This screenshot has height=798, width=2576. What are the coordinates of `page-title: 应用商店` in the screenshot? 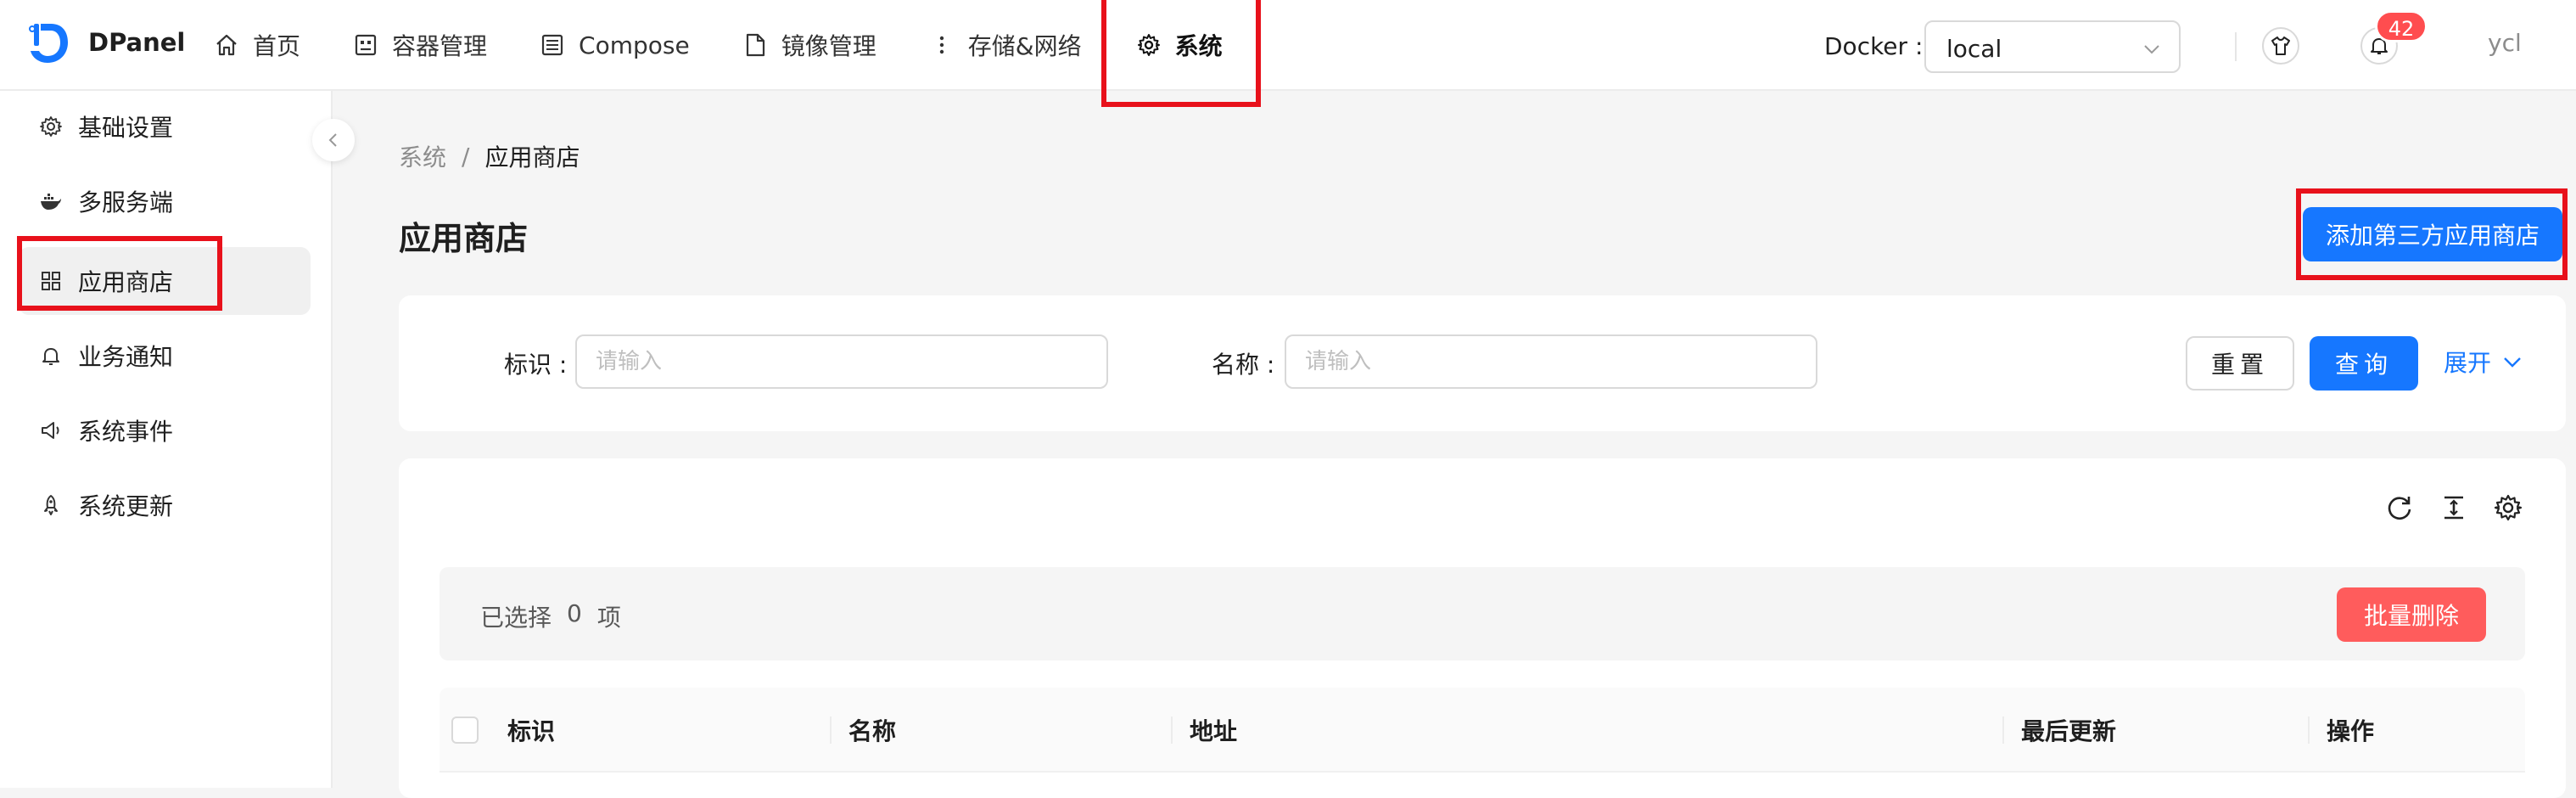 It's located at (464, 238).